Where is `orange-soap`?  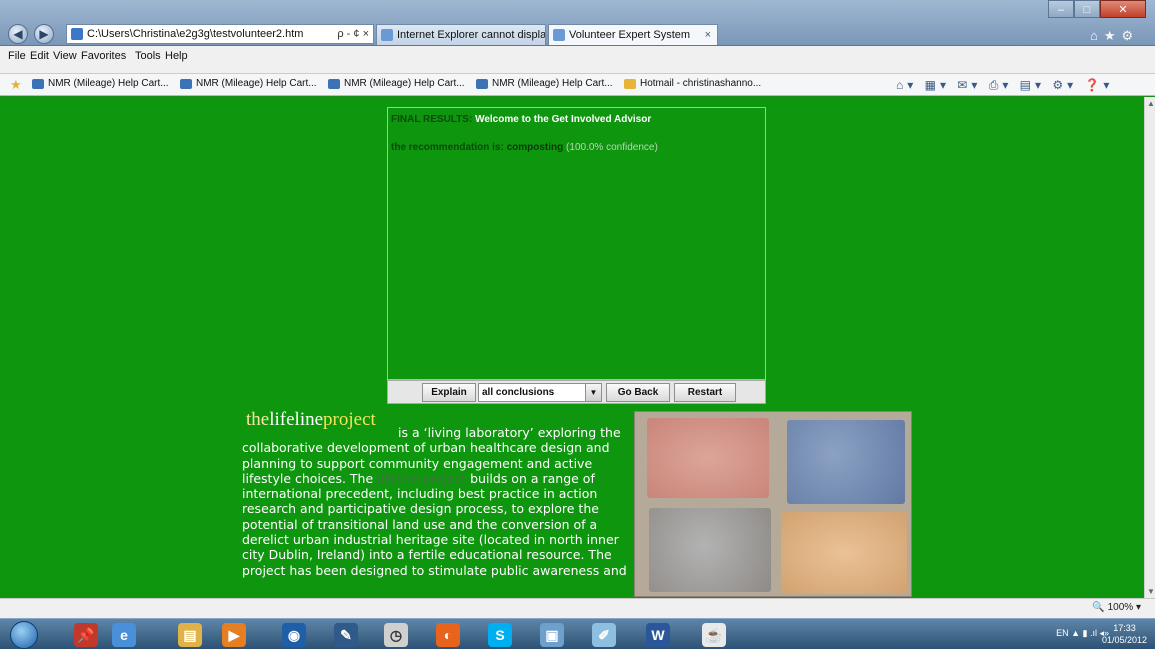 orange-soap is located at coordinates (844, 553).